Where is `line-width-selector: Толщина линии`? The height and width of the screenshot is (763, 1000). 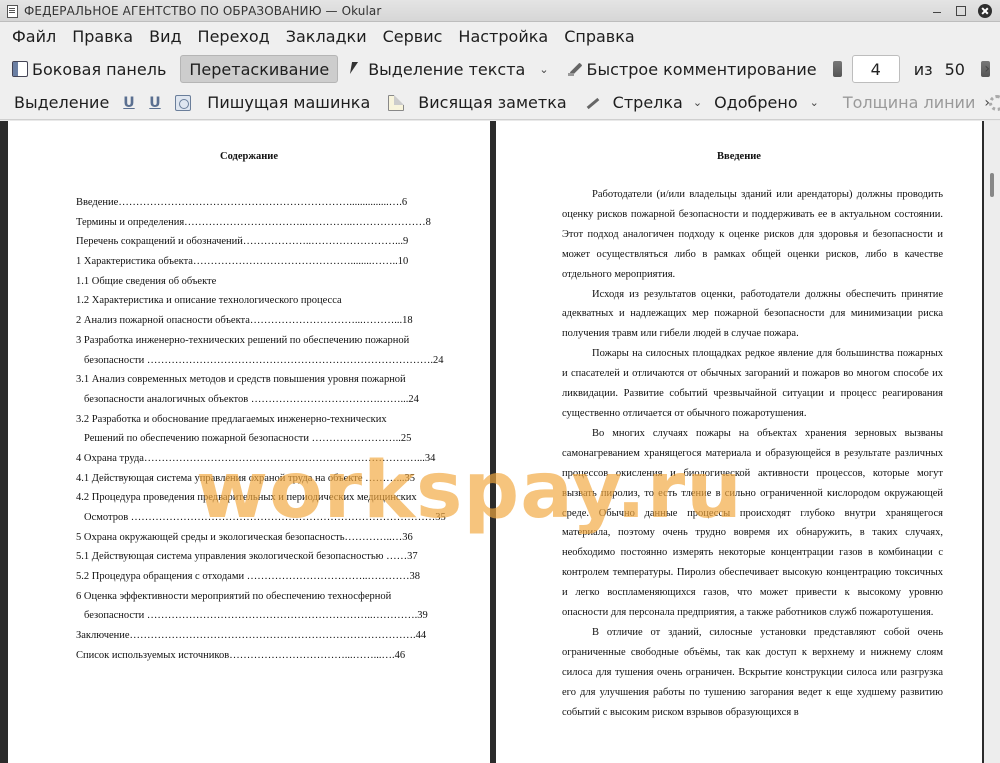 line-width-selector: Толщина линии is located at coordinates (909, 103).